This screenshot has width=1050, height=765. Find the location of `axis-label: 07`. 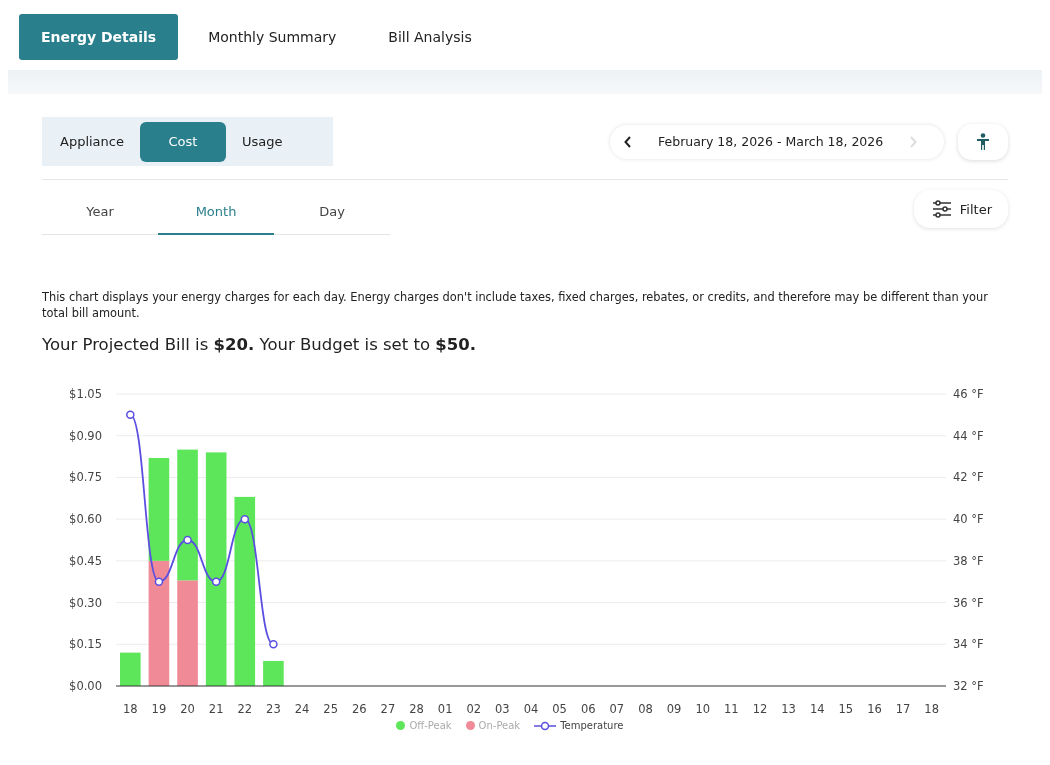

axis-label: 07 is located at coordinates (617, 709).